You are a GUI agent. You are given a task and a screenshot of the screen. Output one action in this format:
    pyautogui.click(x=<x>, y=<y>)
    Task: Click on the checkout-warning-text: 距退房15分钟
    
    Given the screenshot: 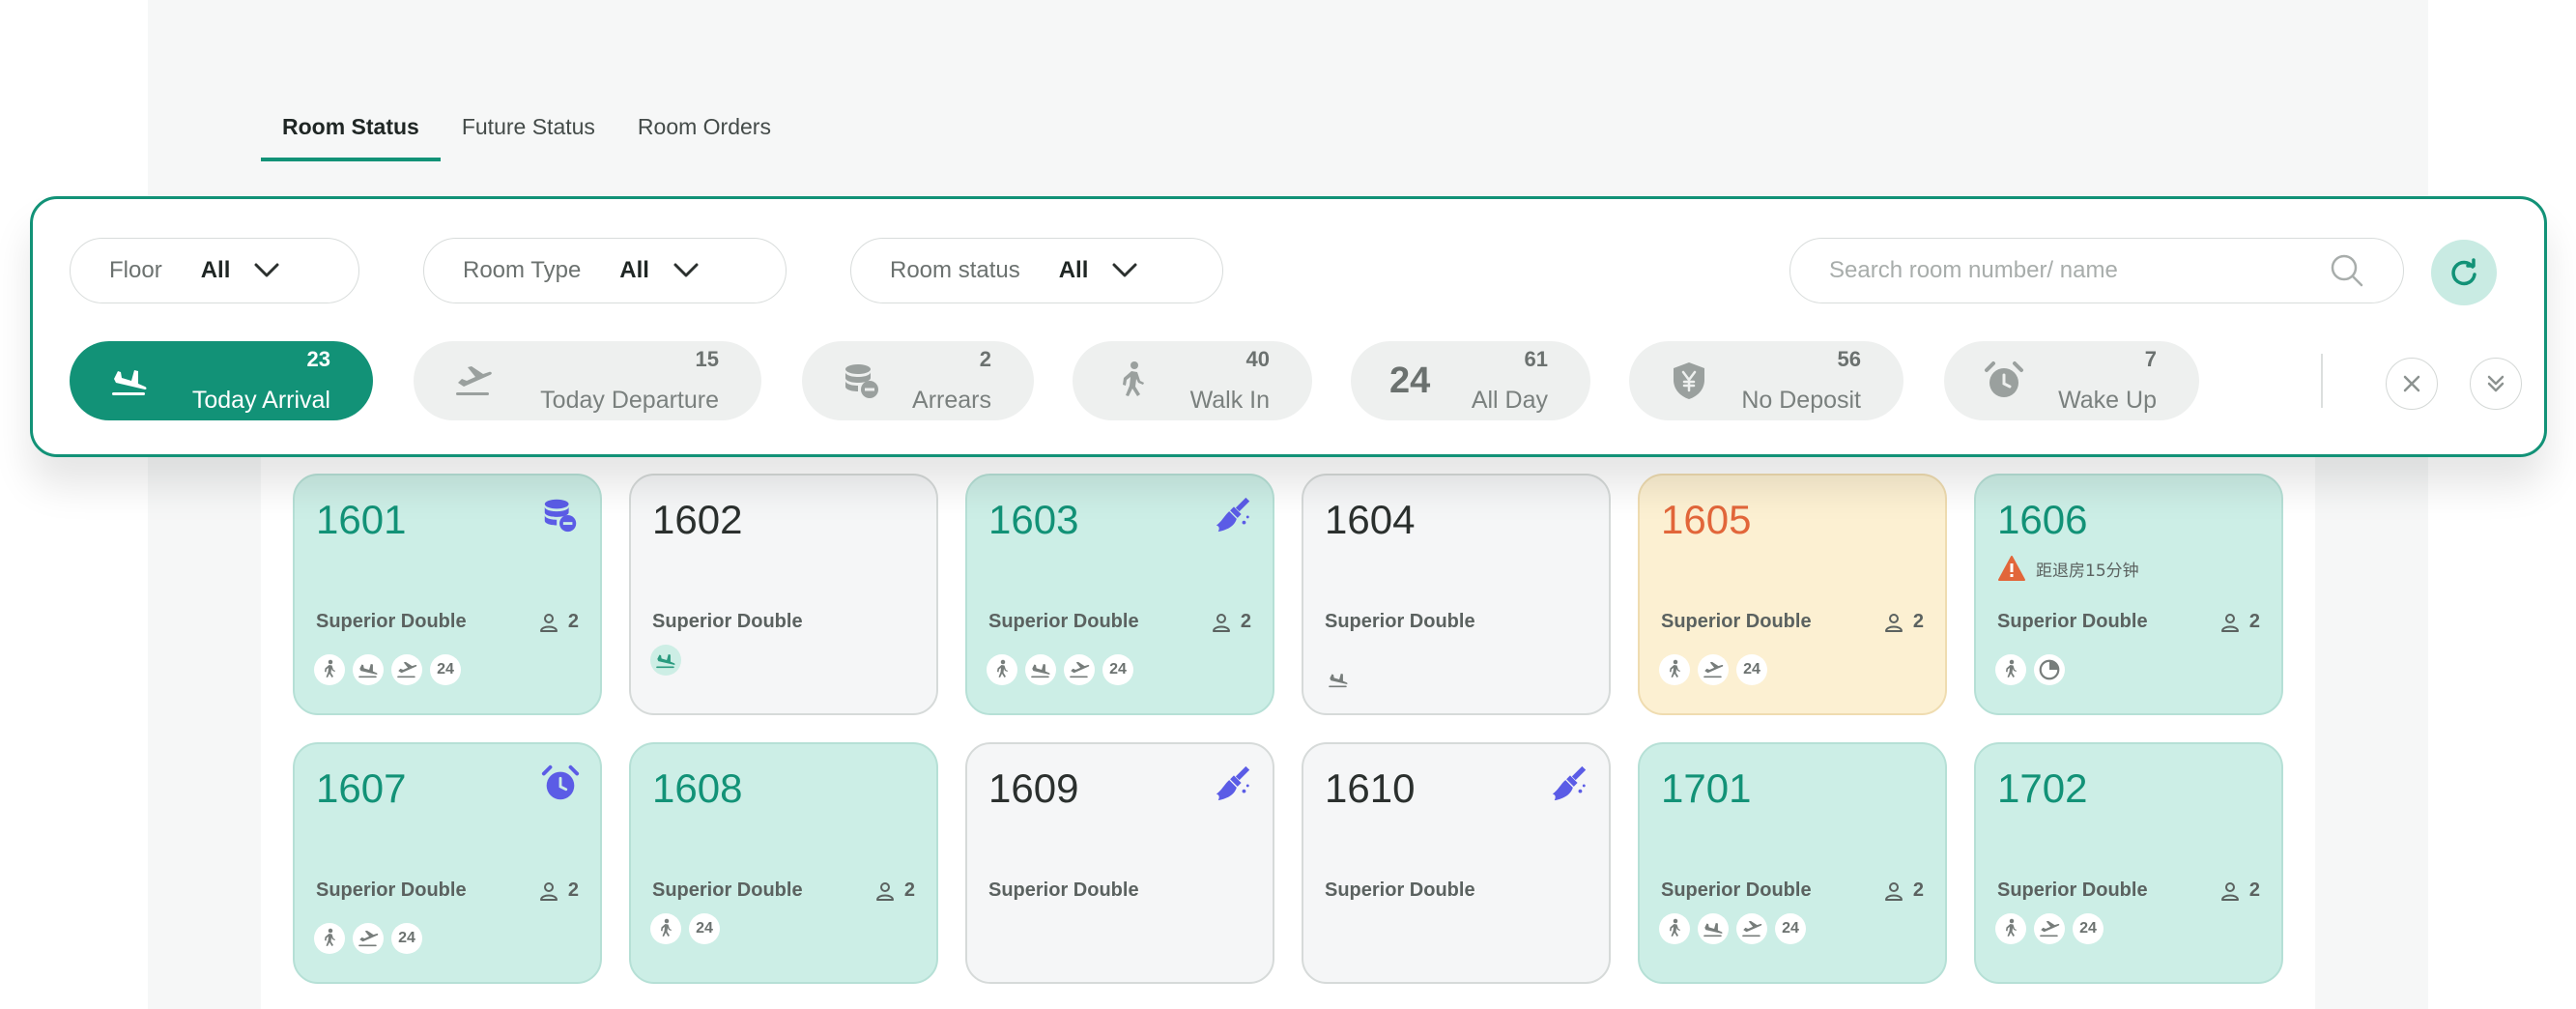 What is the action you would take?
    pyautogui.click(x=2087, y=571)
    